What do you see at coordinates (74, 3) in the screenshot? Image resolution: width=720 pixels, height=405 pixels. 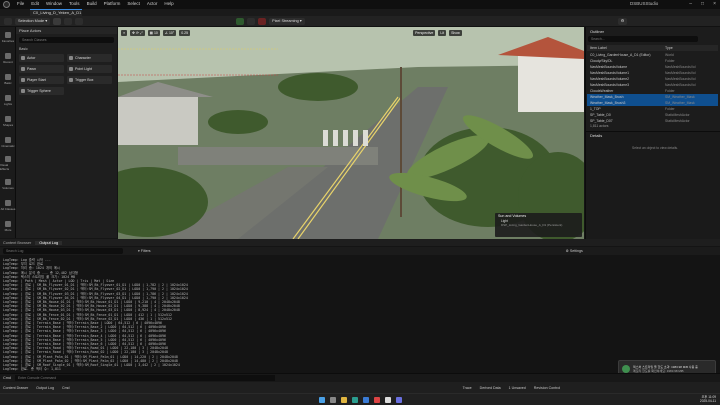 I see `menu-tools: Tools` at bounding box center [74, 3].